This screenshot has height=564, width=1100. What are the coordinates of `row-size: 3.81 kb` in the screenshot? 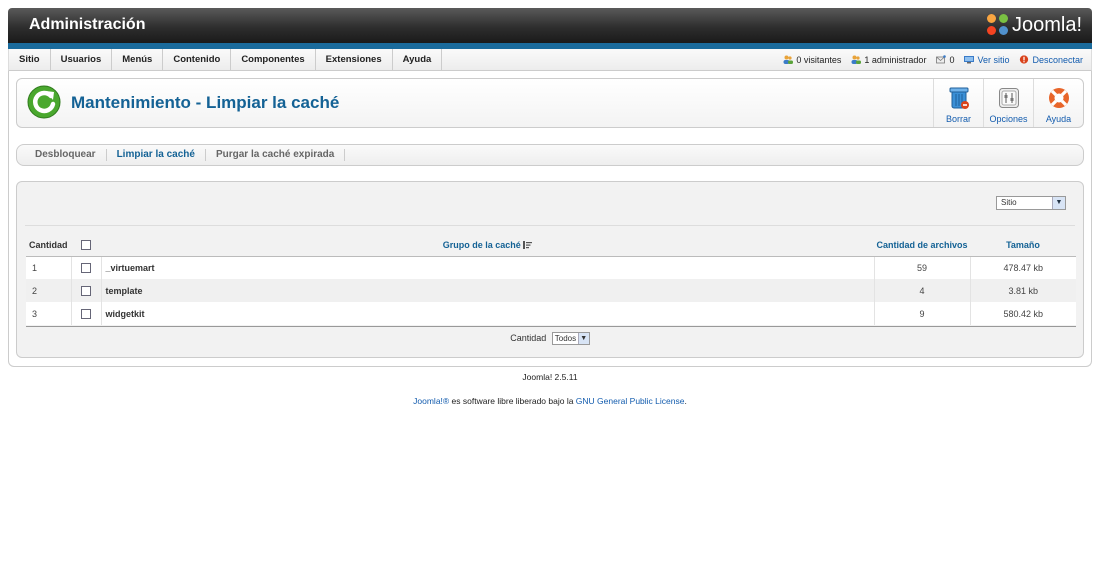 It's located at (1023, 290).